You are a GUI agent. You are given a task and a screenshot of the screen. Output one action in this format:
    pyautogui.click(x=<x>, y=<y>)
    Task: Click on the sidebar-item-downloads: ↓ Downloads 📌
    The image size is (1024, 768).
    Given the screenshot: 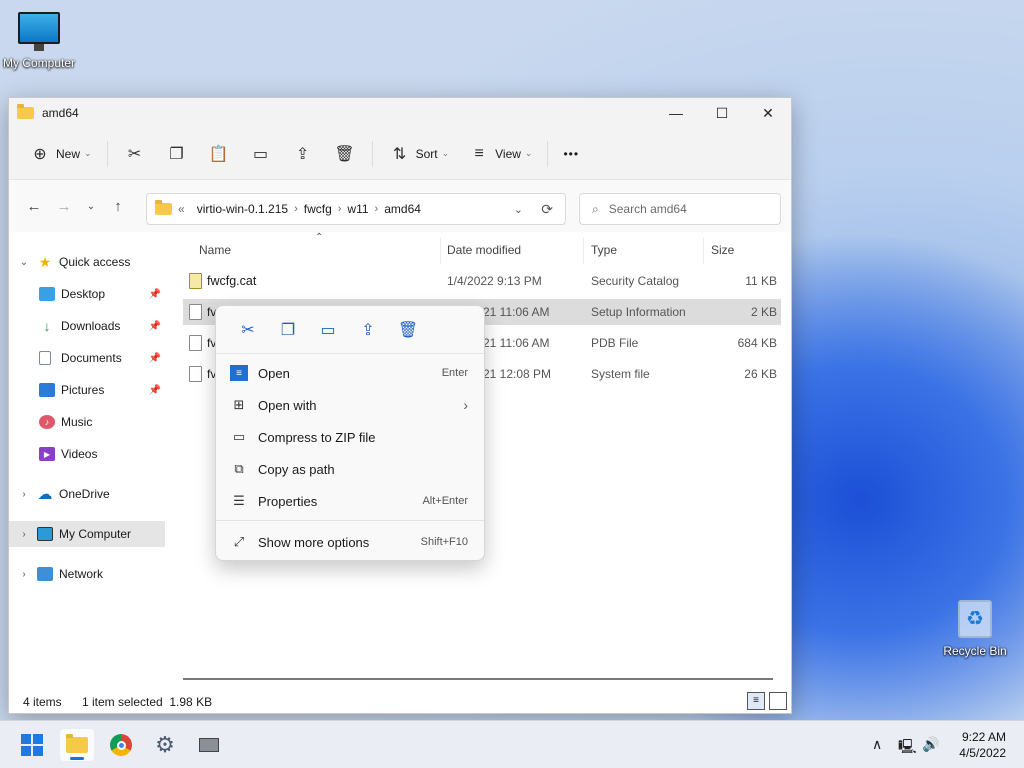 What is the action you would take?
    pyautogui.click(x=87, y=326)
    